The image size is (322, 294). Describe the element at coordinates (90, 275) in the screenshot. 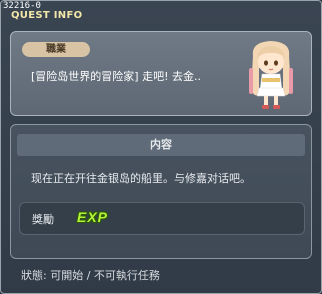

I see `quest-status: 狀態: 可開始 / 不可執行任務` at that location.